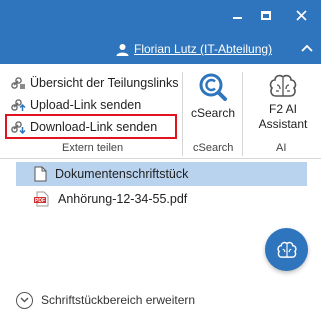  I want to click on maximize-button, so click(266, 15).